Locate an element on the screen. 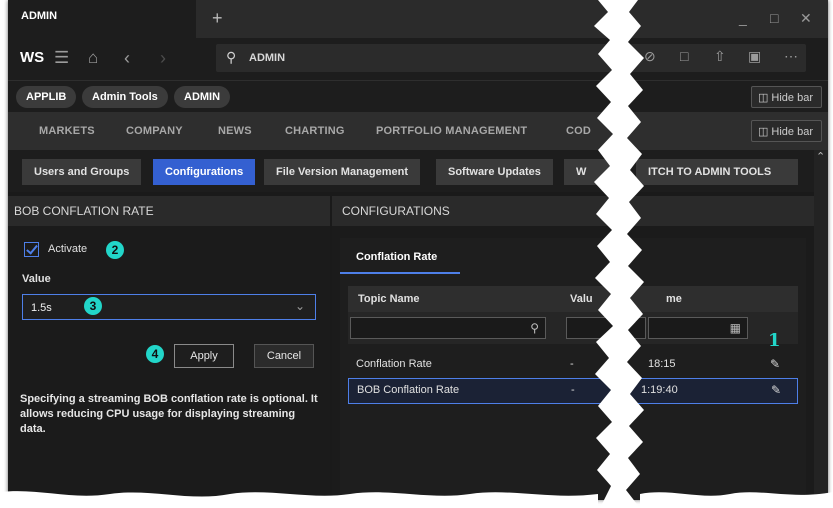 Image resolution: width=833 pixels, height=508 pixels. close-icon: ✕ is located at coordinates (806, 18).